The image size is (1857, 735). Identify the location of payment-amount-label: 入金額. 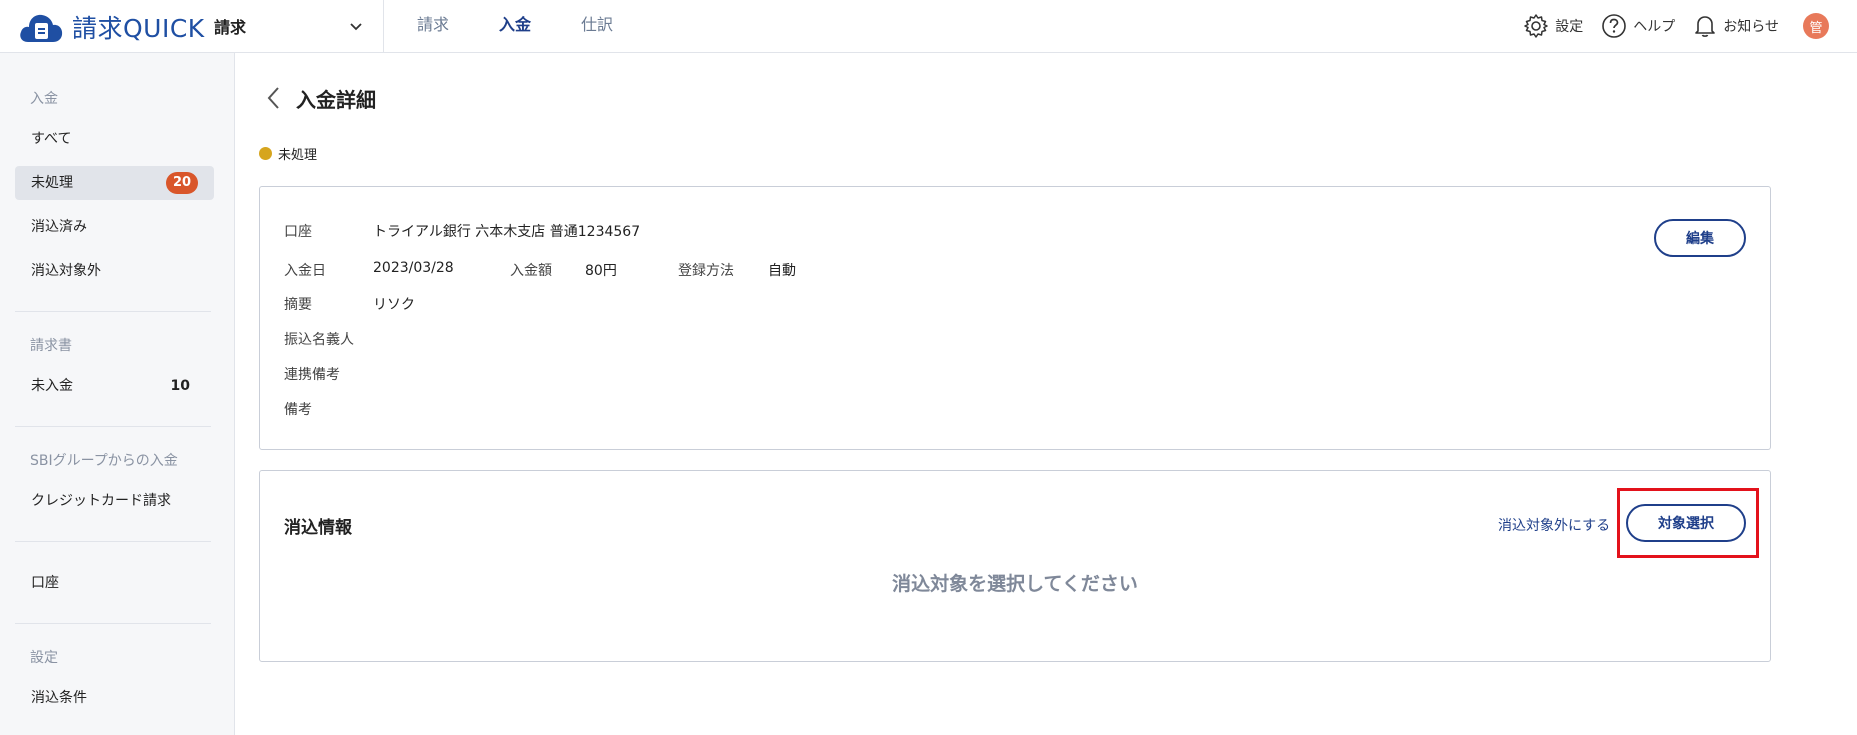
(531, 271).